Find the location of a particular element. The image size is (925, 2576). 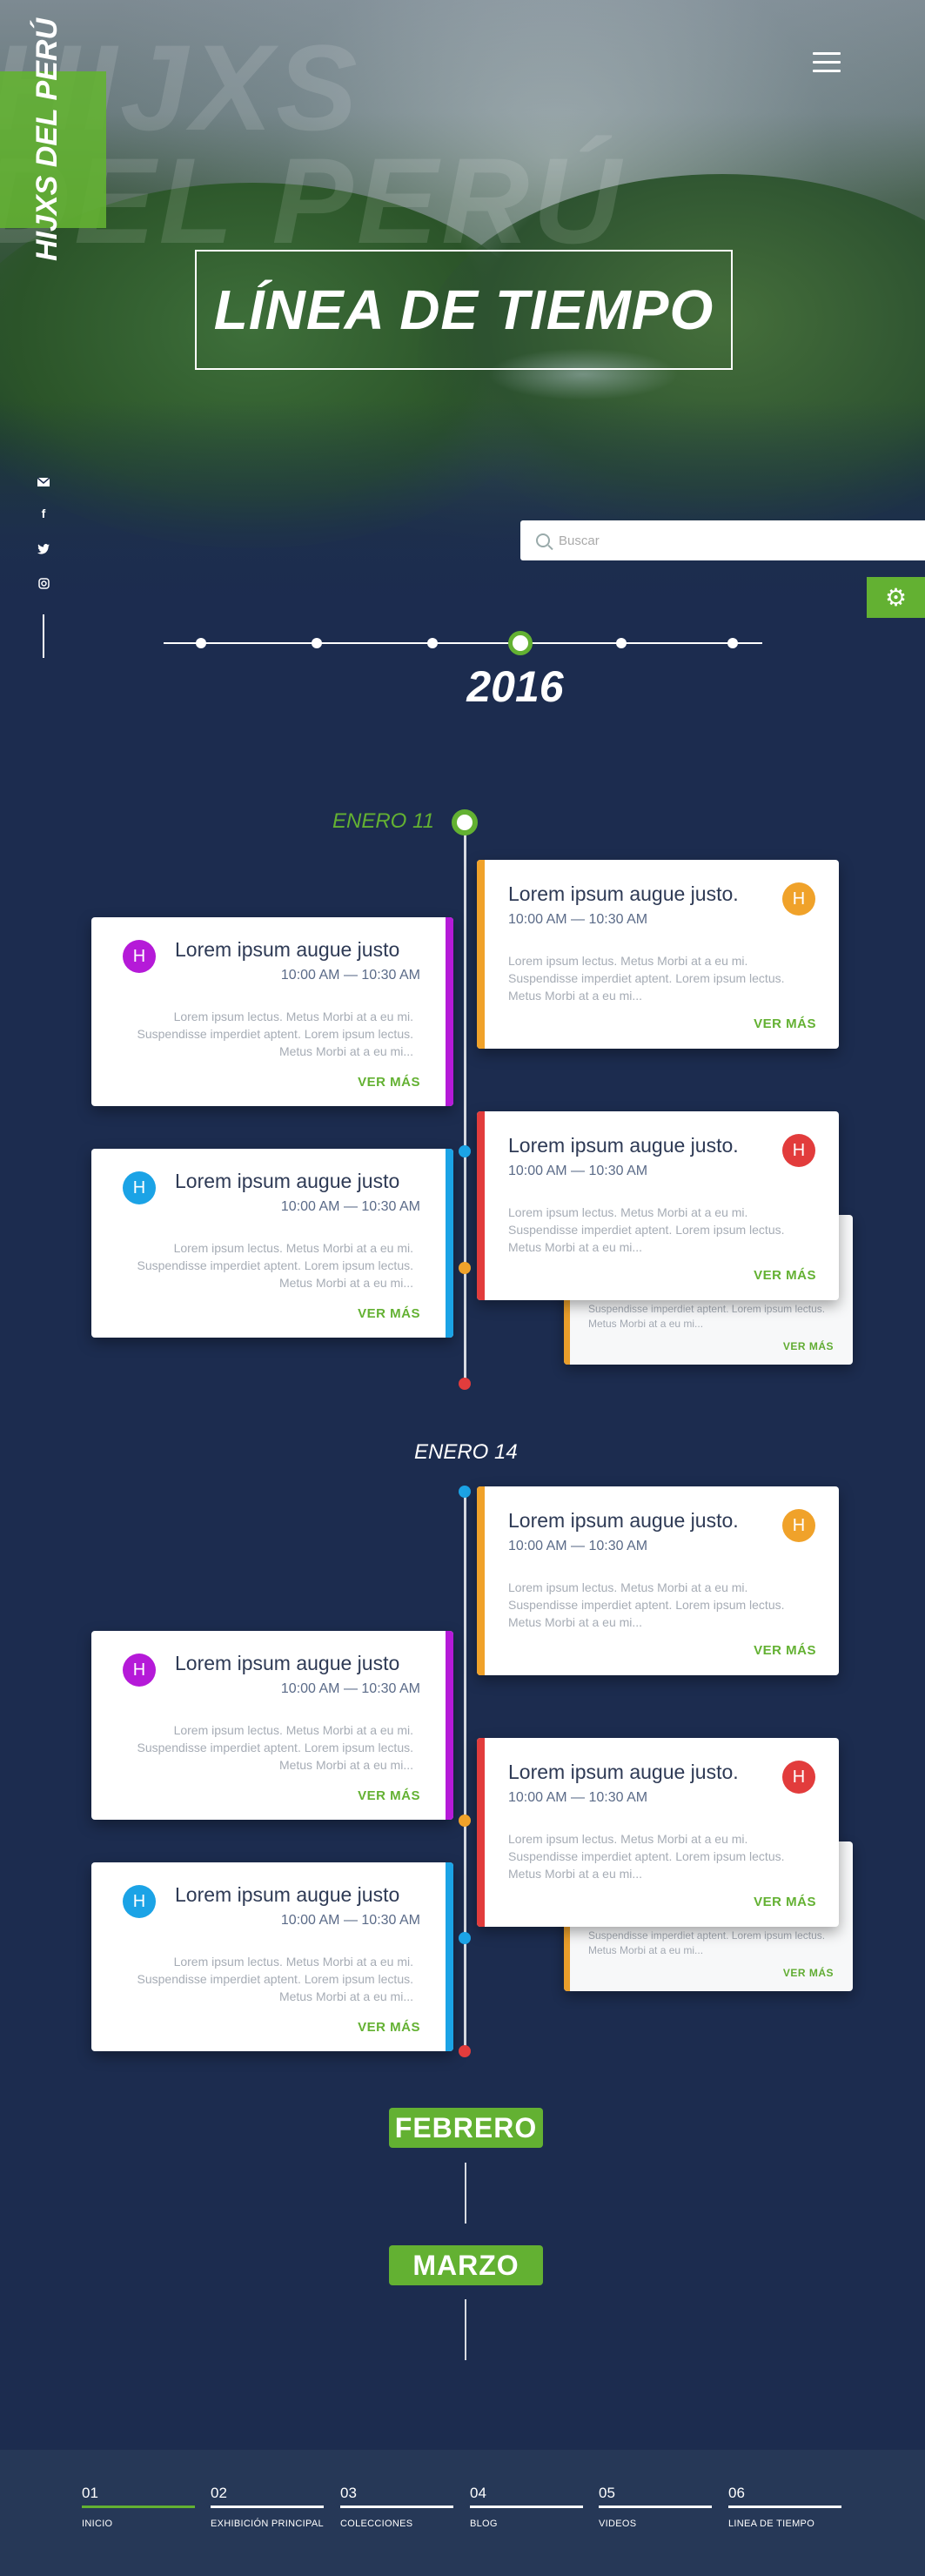

footer-nav-item: 05 VIDEOS is located at coordinates (655, 2507).